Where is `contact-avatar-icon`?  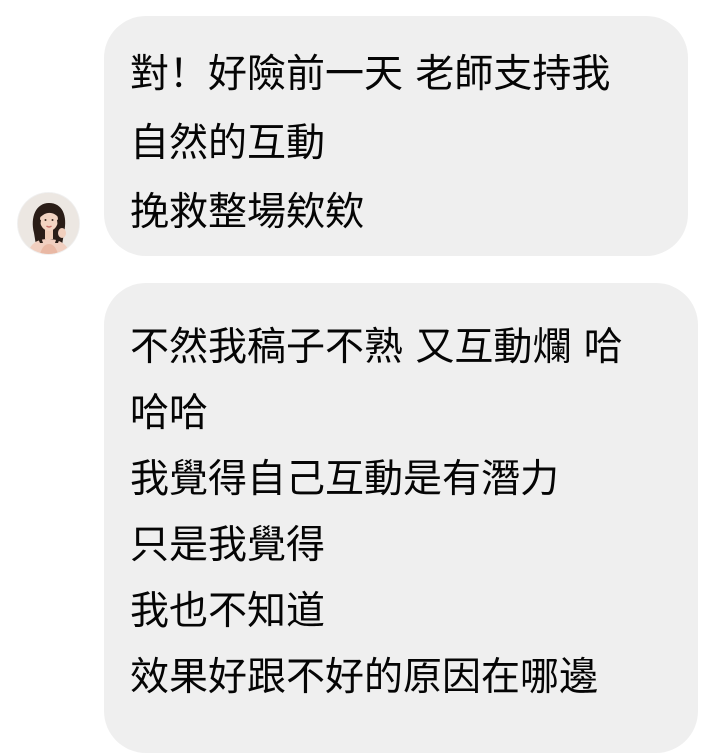 contact-avatar-icon is located at coordinates (48, 223).